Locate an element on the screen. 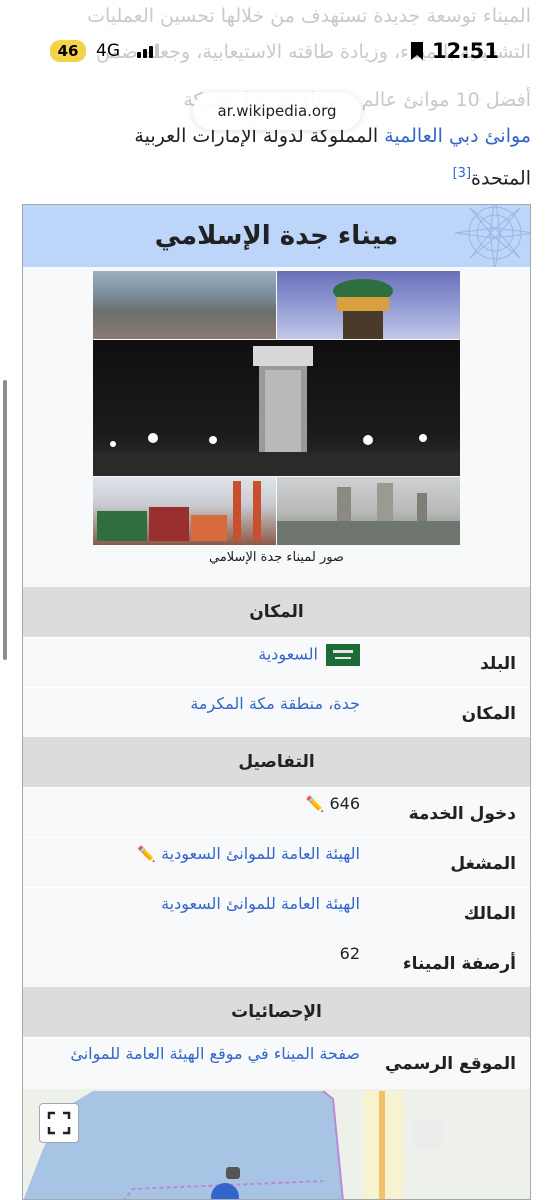 This screenshot has height=1200, width=553. fullscreen-icon is located at coordinates (59, 1123).